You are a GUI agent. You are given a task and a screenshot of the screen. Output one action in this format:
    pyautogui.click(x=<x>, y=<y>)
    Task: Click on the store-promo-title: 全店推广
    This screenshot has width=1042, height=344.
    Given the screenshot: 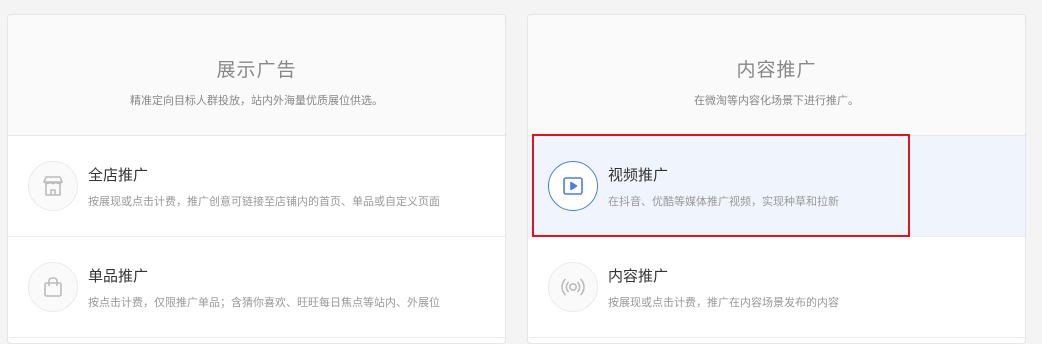 What is the action you would take?
    pyautogui.click(x=118, y=175)
    